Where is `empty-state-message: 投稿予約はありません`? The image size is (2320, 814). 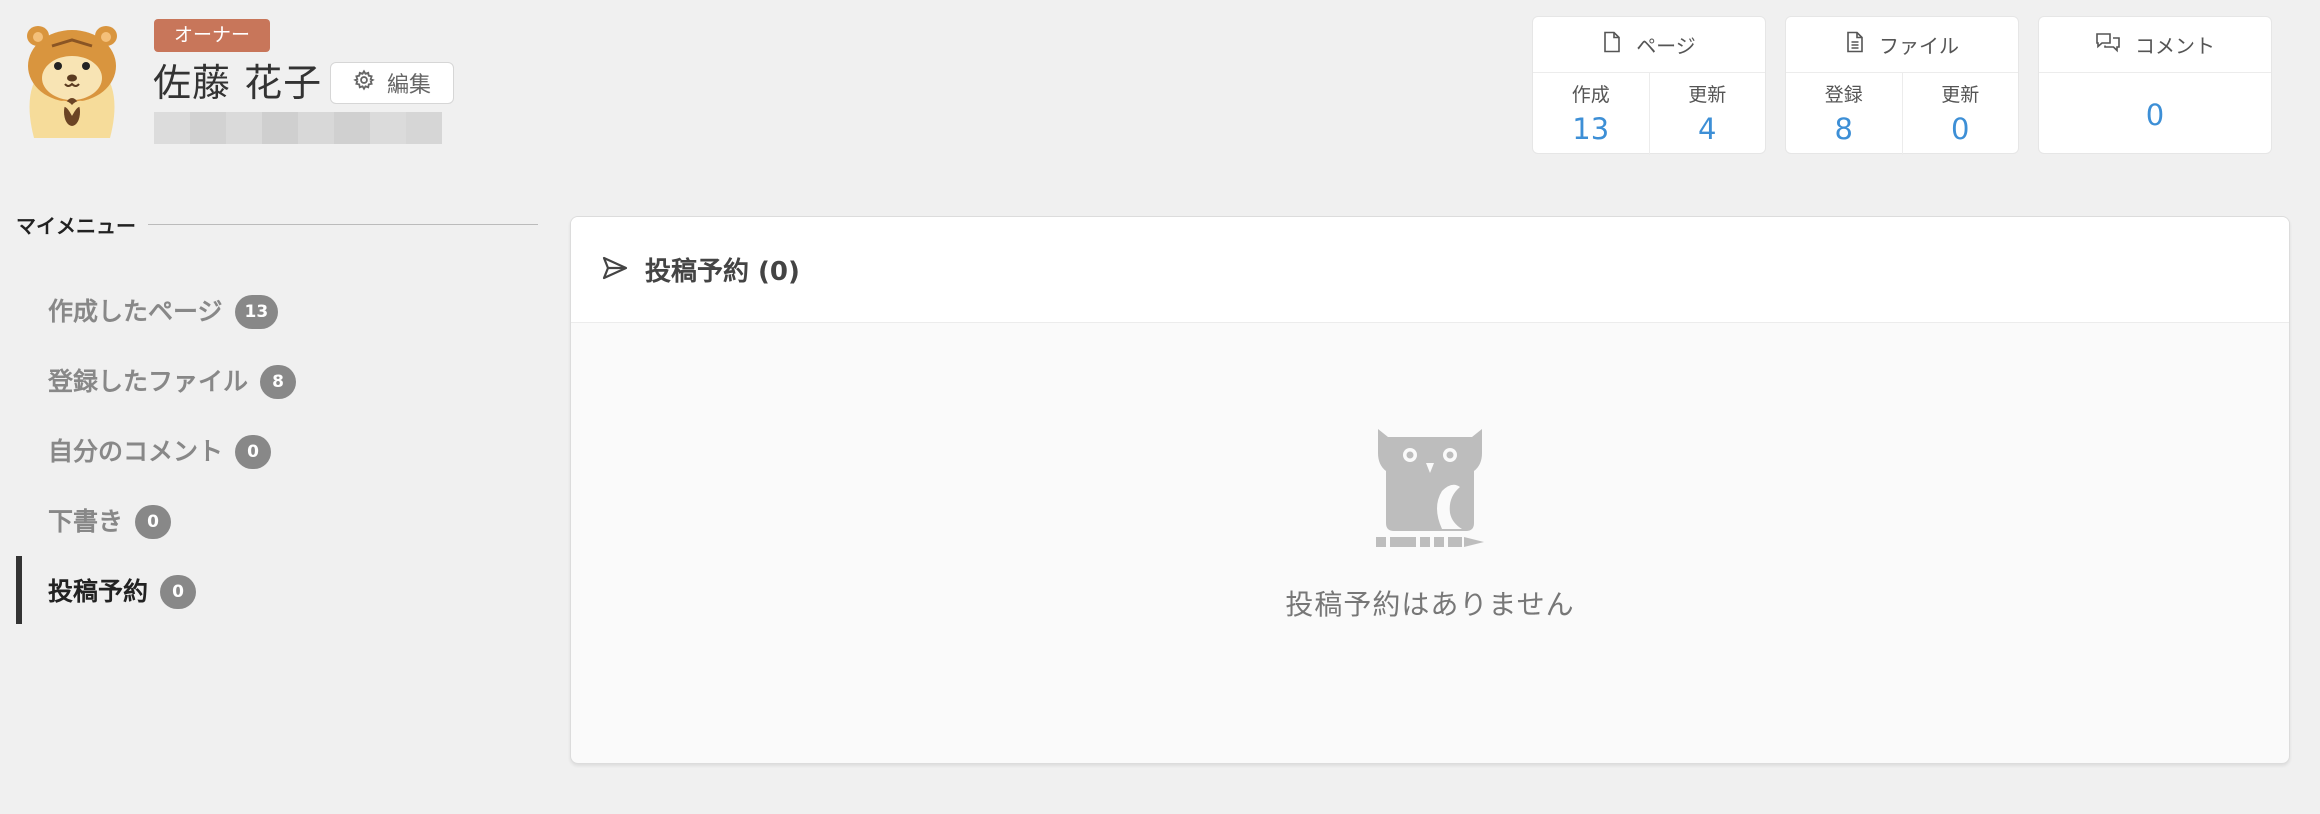
empty-state-message: 投稿予約はありません is located at coordinates (1430, 604).